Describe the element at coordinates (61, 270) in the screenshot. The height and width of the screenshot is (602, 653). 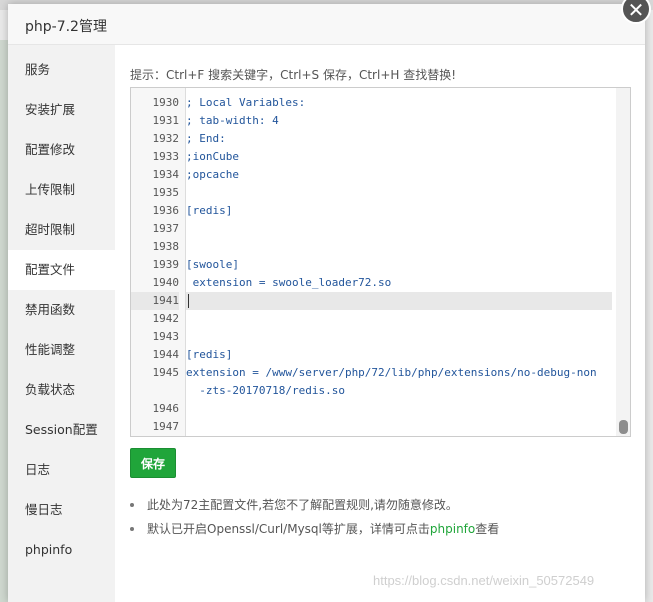
I see `sidebar-item-config-file: 配置文件` at that location.